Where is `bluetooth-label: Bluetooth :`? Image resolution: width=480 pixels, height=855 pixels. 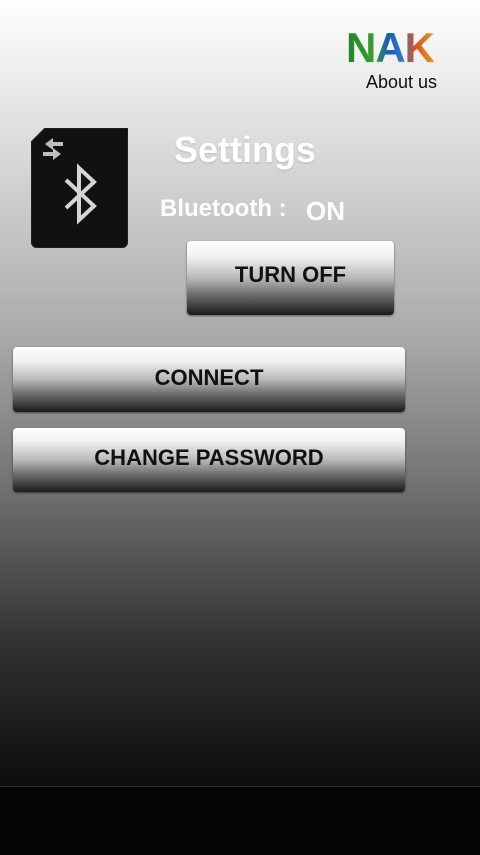 bluetooth-label: Bluetooth : is located at coordinates (223, 208).